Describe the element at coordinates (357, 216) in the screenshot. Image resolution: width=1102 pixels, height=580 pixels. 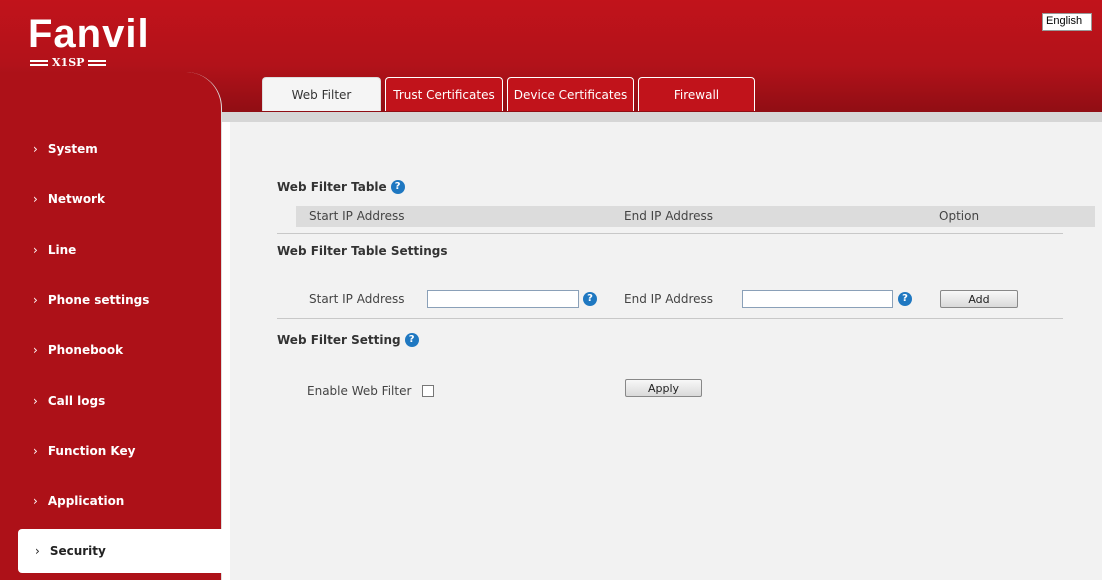
I see `column-start-ip: Start IP Address` at that location.